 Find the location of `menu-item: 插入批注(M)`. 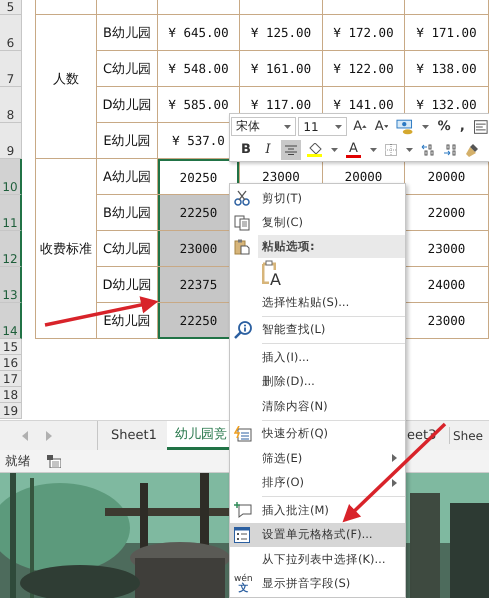

menu-item: 插入批注(M) is located at coordinates (317, 510).